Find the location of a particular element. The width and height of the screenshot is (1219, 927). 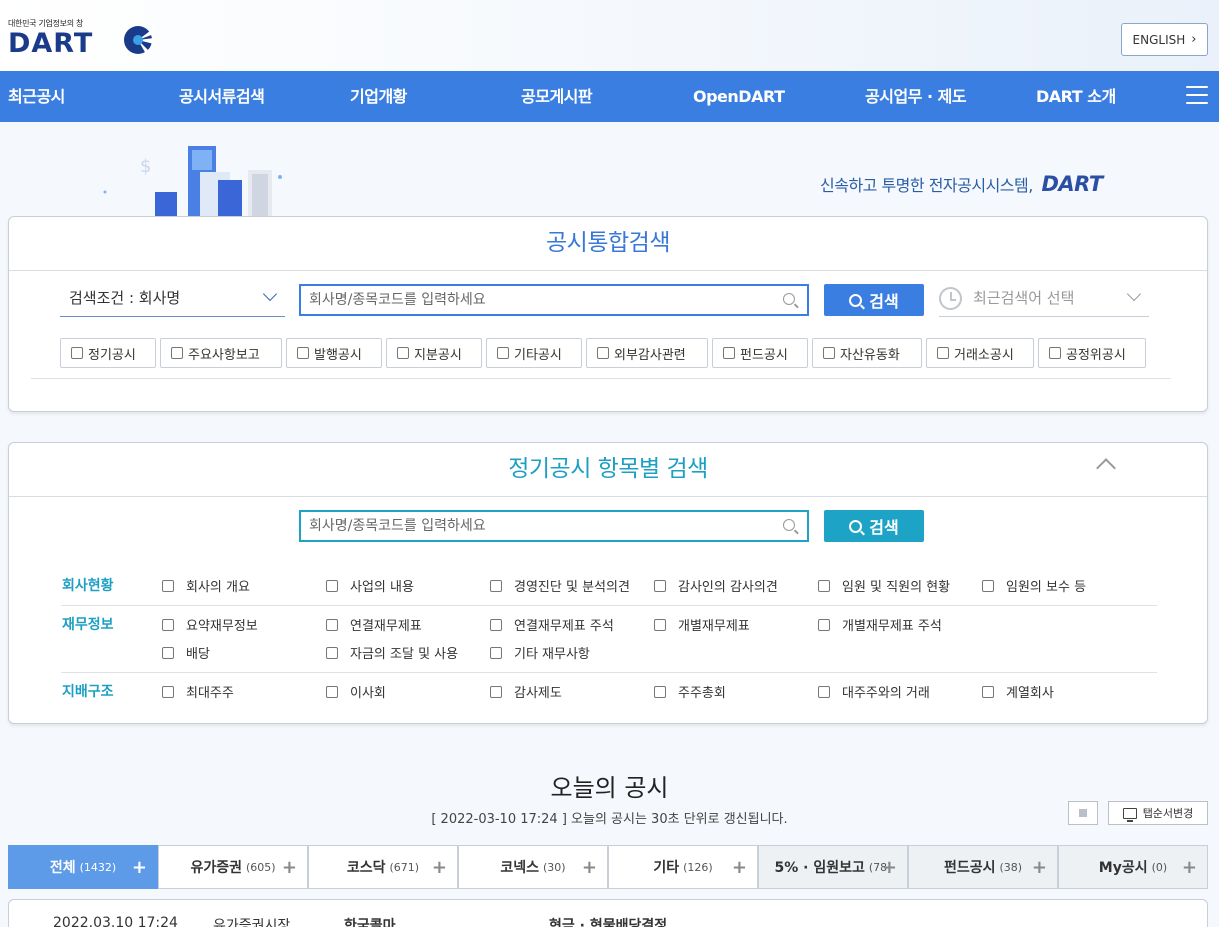

slogan-text: 신속하고 투명한 전자공시시스템, is located at coordinates (926, 185).